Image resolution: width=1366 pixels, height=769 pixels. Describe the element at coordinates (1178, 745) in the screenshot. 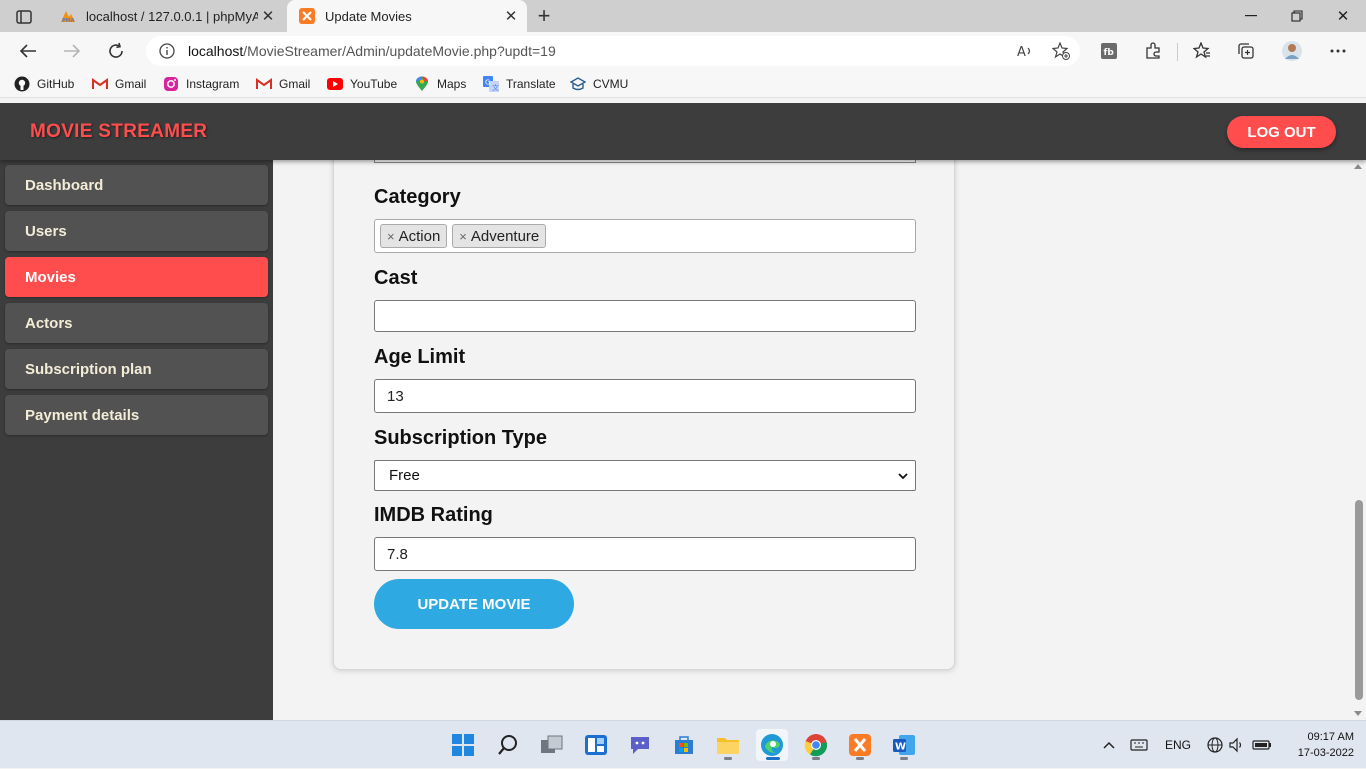

I see `language-indicator: ENG` at that location.